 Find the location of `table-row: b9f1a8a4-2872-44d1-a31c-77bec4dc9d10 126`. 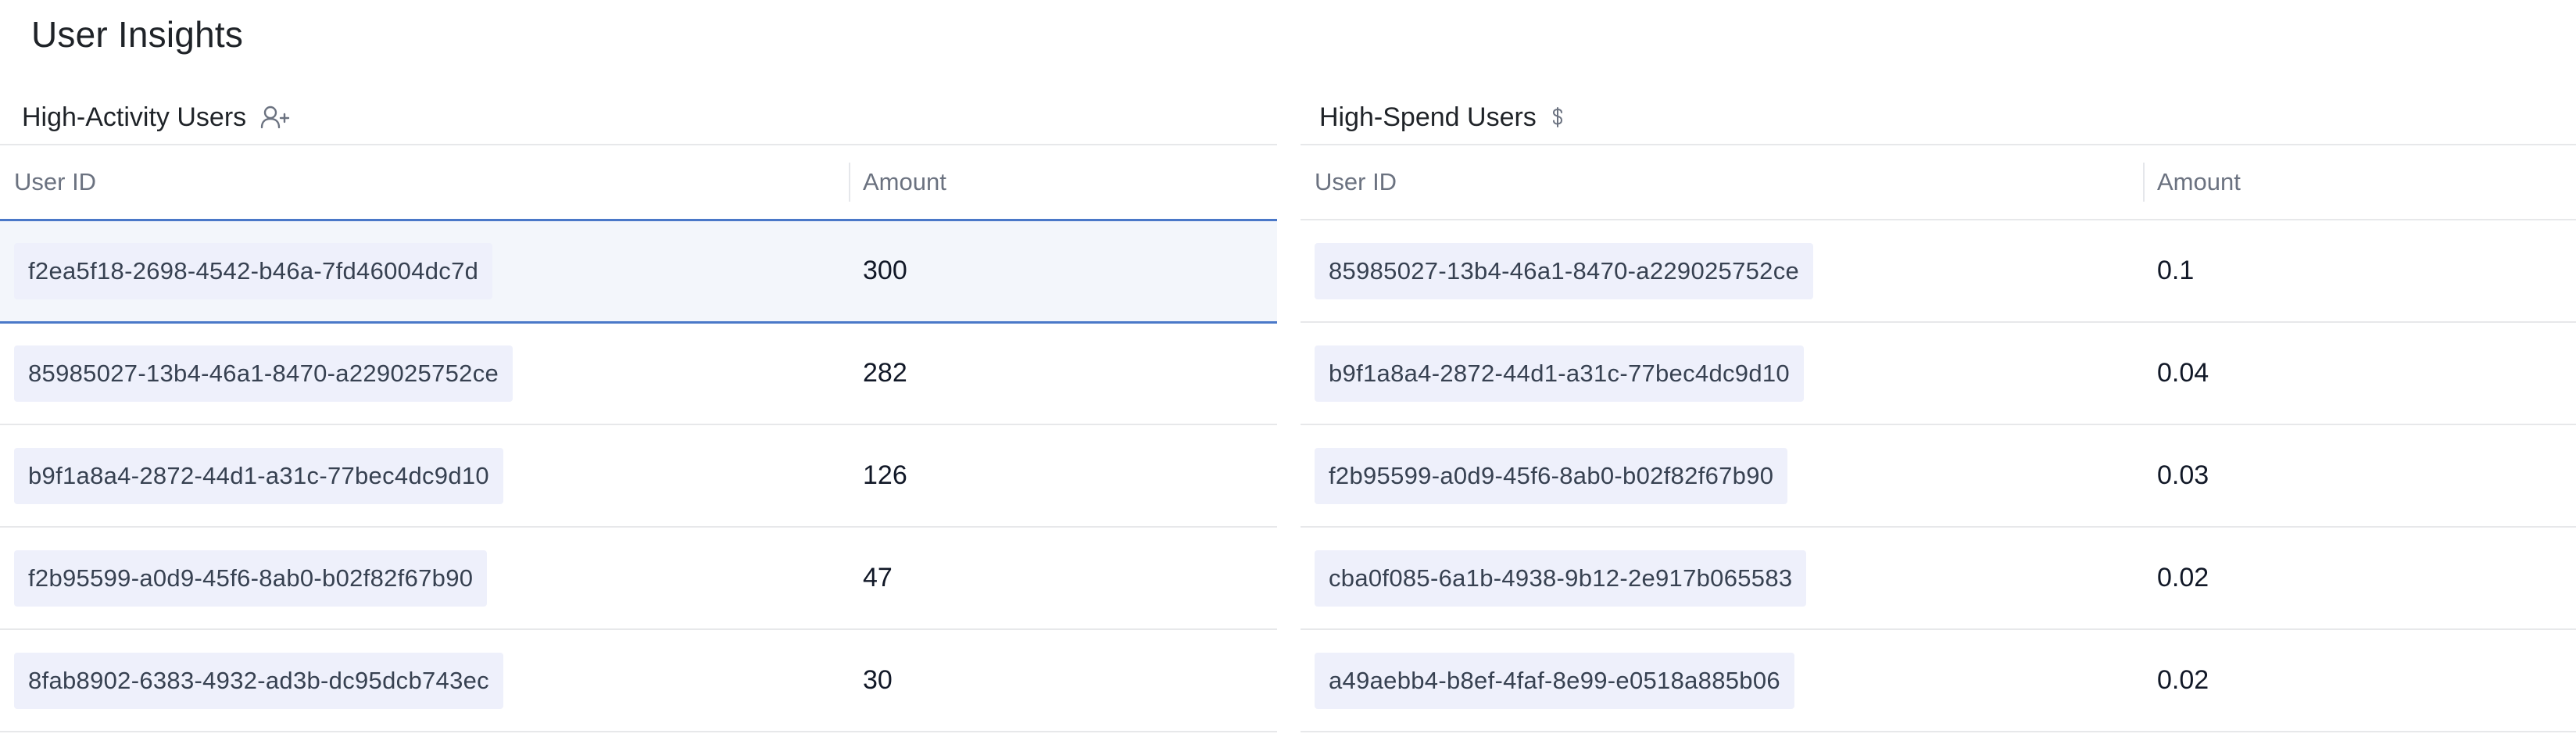

table-row: b9f1a8a4-2872-44d1-a31c-77bec4dc9d10 126 is located at coordinates (638, 476).